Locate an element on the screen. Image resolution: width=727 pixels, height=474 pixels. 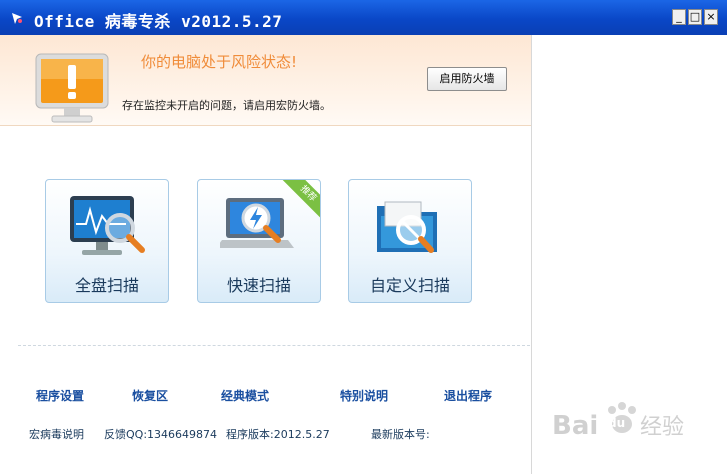
window-title: Office 病毒专杀 v2012.5.27 is located at coordinates (158, 21).